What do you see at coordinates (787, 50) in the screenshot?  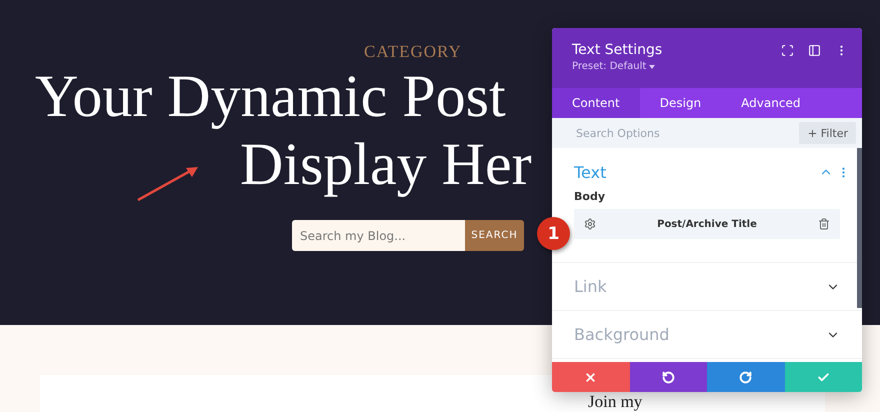 I see `focus-icon` at bounding box center [787, 50].